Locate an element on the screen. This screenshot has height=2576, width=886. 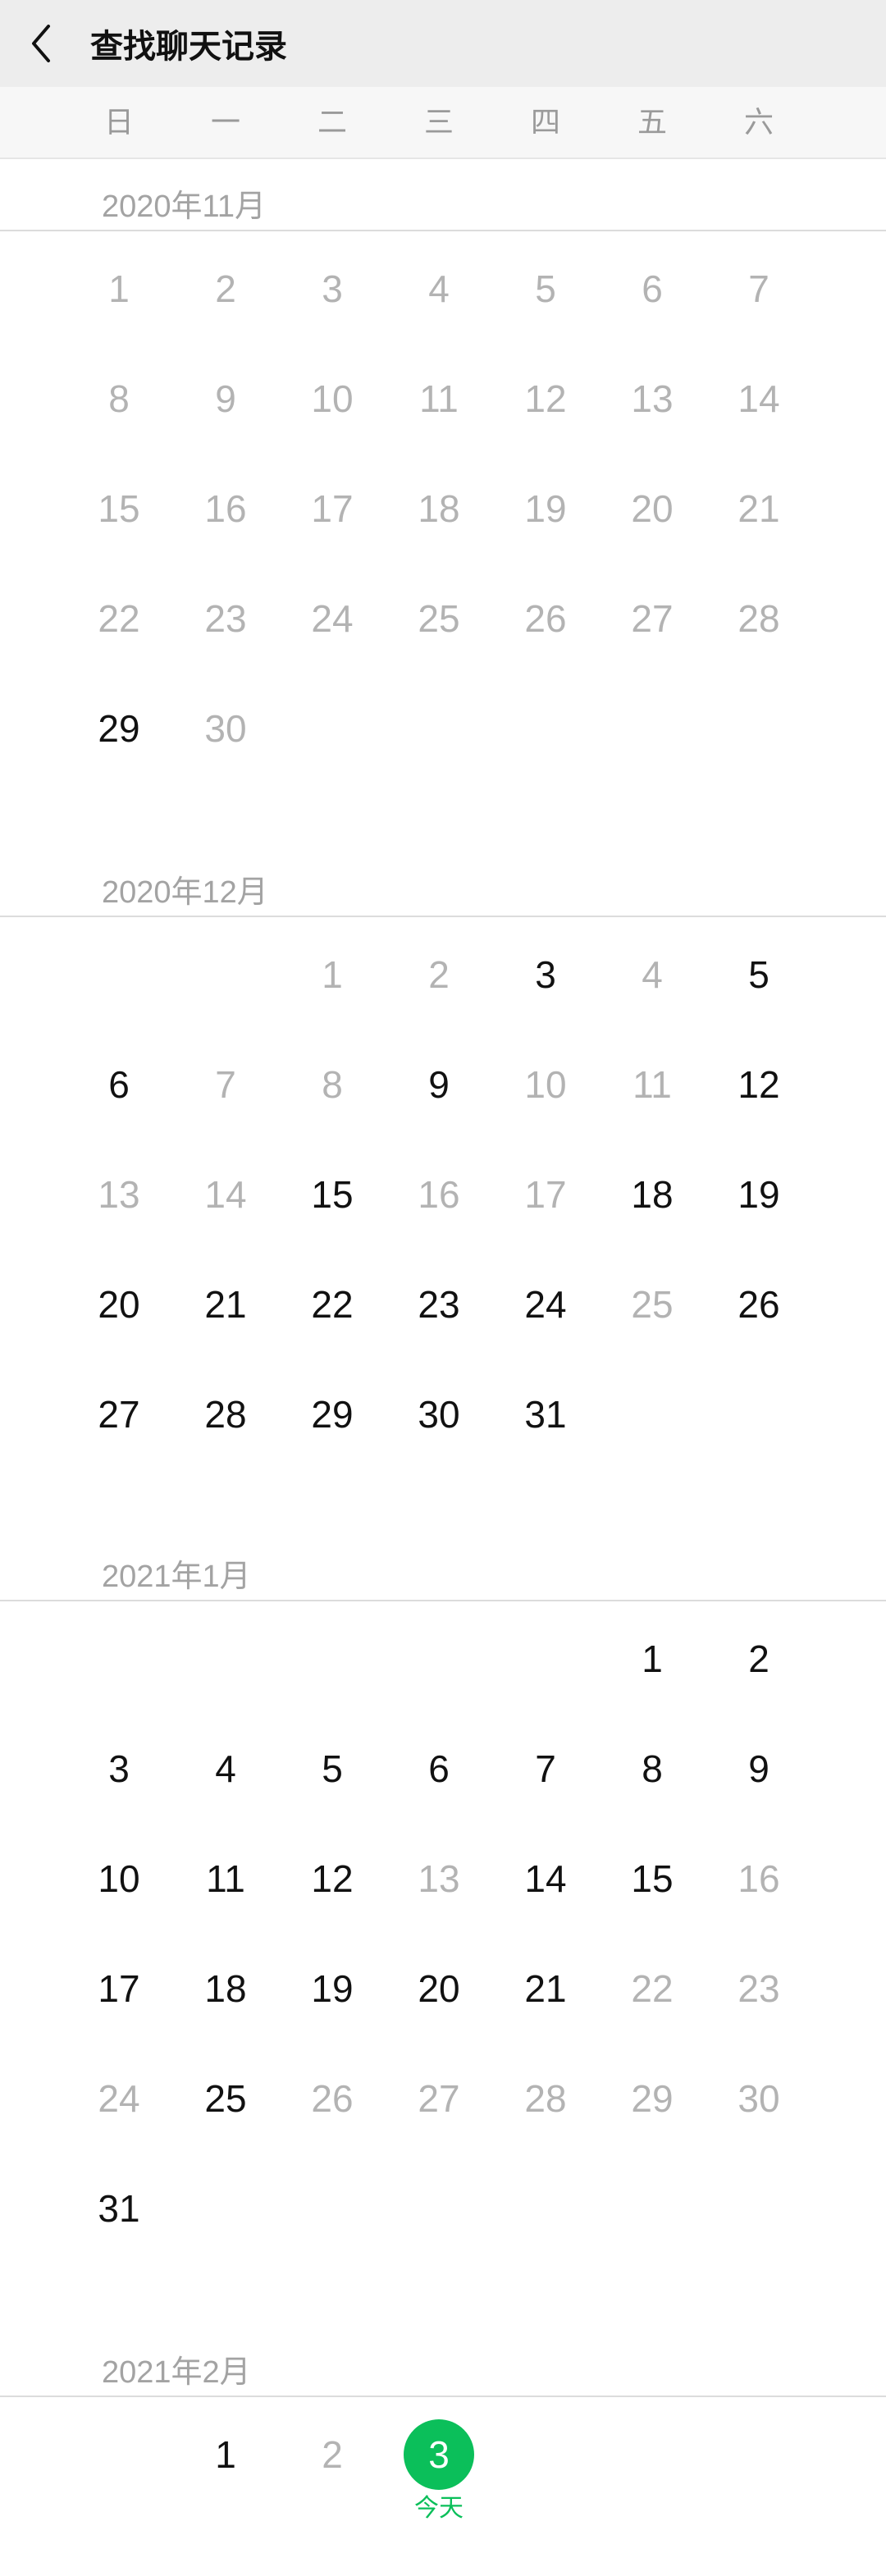
back-button is located at coordinates (41, 44).